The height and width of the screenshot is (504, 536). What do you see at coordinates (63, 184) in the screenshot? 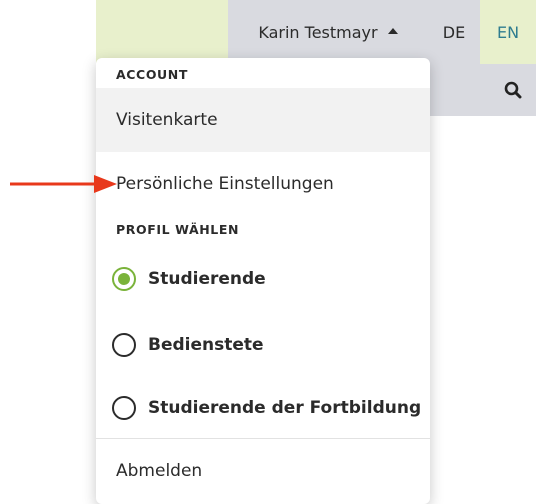
I see `annotation-arrow-icon` at bounding box center [63, 184].